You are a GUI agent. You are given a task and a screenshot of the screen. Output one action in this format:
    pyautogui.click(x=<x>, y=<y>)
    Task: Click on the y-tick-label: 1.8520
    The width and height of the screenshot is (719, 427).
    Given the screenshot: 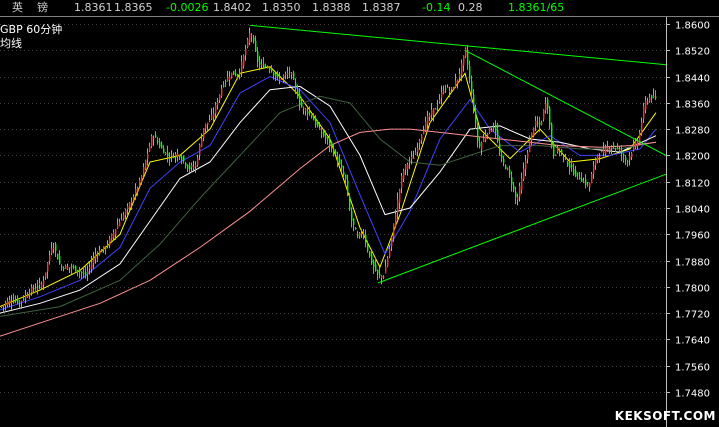 What is the action you would take?
    pyautogui.click(x=692, y=52)
    